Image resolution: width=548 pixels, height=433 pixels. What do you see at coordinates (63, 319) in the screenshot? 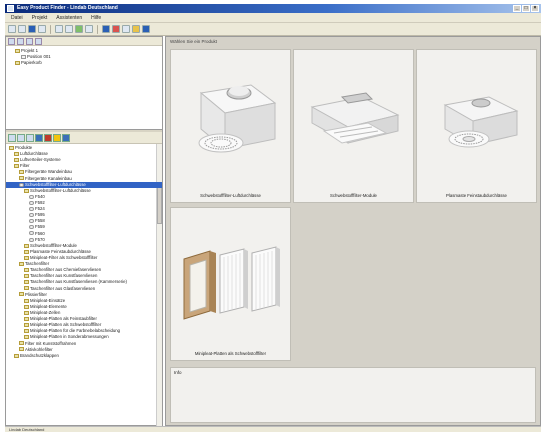
I see `tree-item-label: Minipleat-Platten als Feinstaubfilter` at bounding box center [63, 319].